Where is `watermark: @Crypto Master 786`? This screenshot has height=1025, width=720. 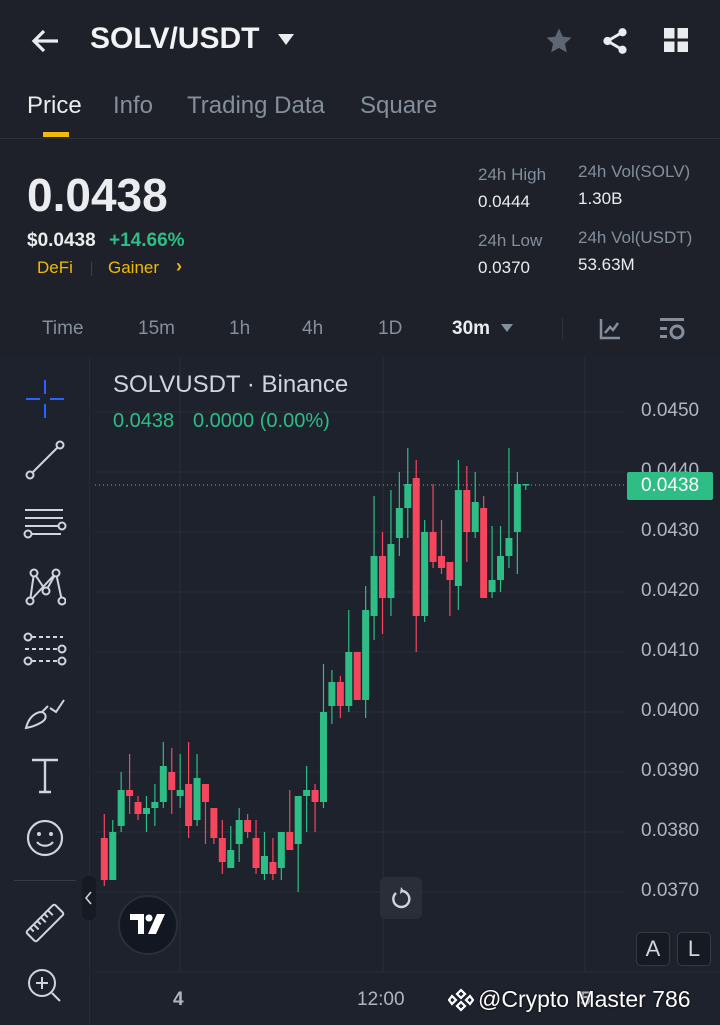
watermark: @Crypto Master 786 is located at coordinates (569, 999).